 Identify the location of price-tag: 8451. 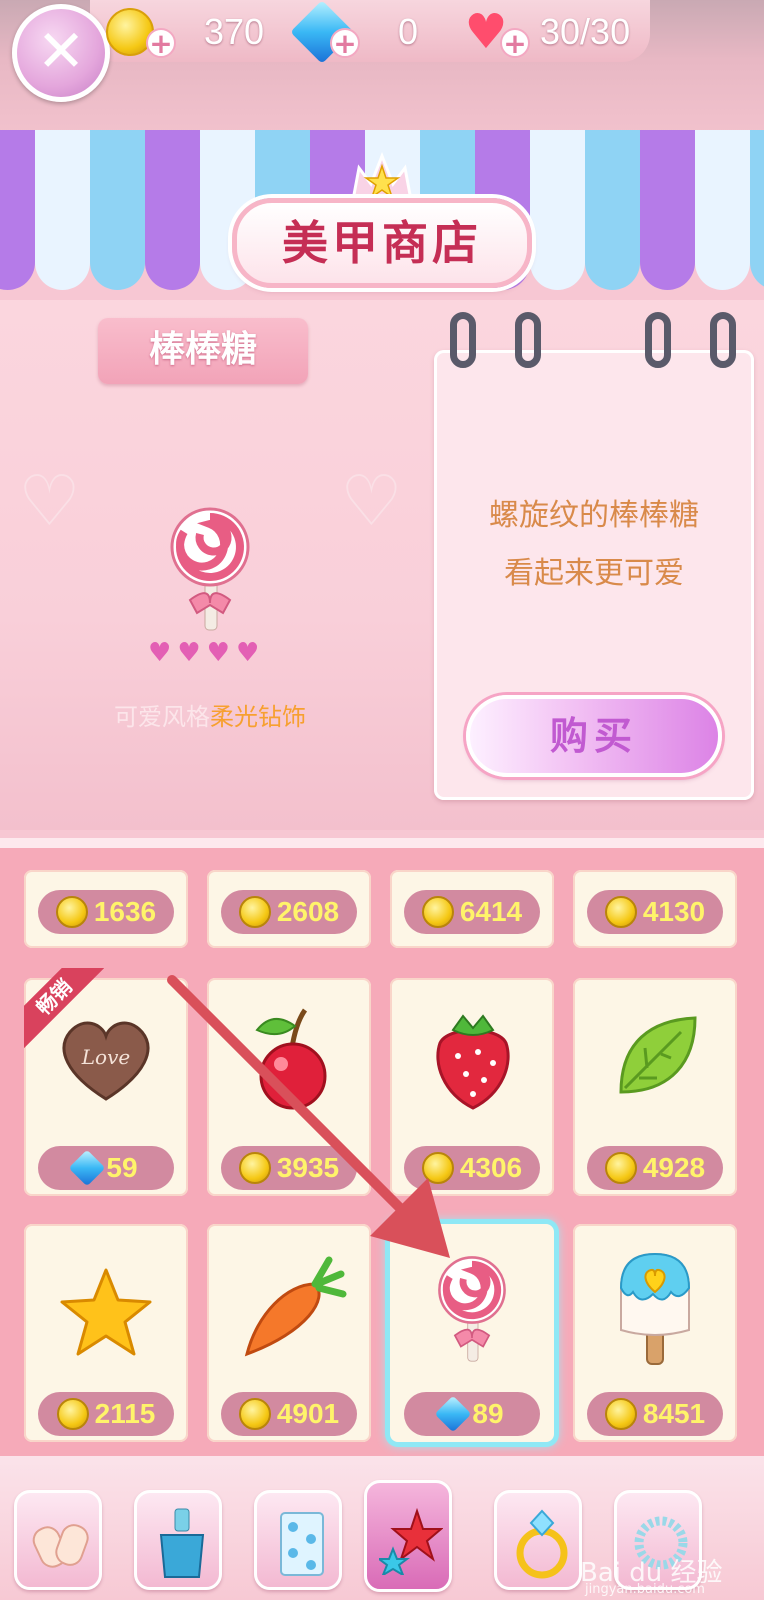
(655, 1414).